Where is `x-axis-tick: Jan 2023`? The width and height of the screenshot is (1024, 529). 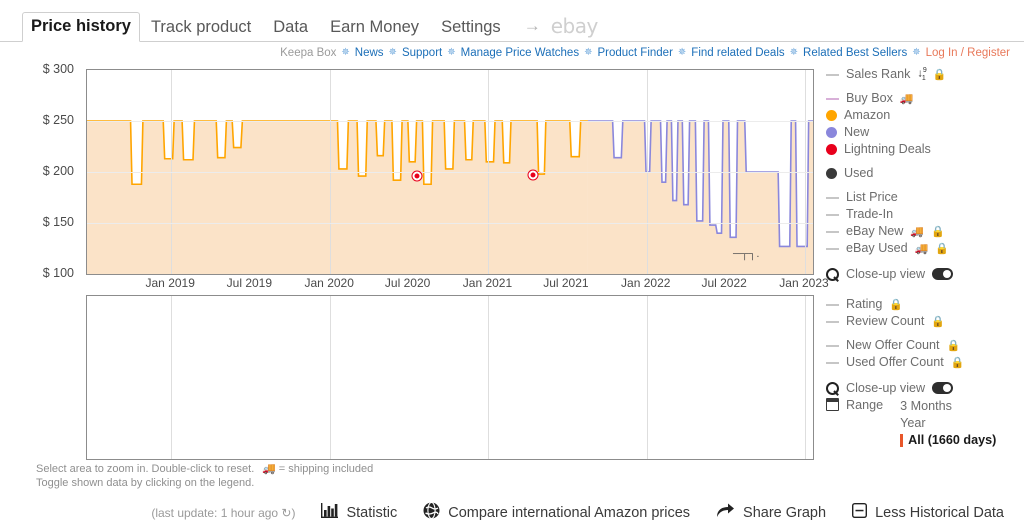 x-axis-tick: Jan 2023 is located at coordinates (804, 283).